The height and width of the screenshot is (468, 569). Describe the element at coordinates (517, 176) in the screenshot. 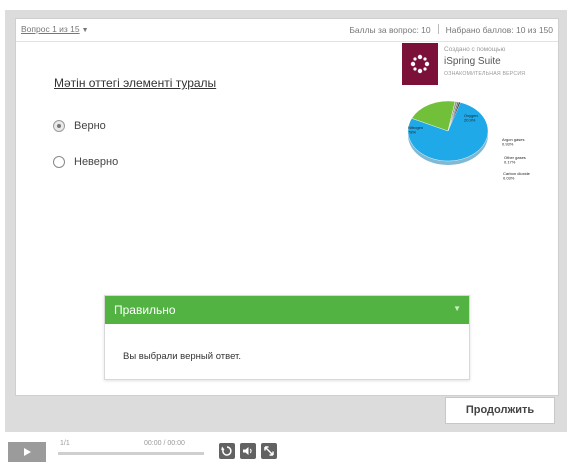

I see `label-co2: Carbon dioxide 0.03%` at that location.